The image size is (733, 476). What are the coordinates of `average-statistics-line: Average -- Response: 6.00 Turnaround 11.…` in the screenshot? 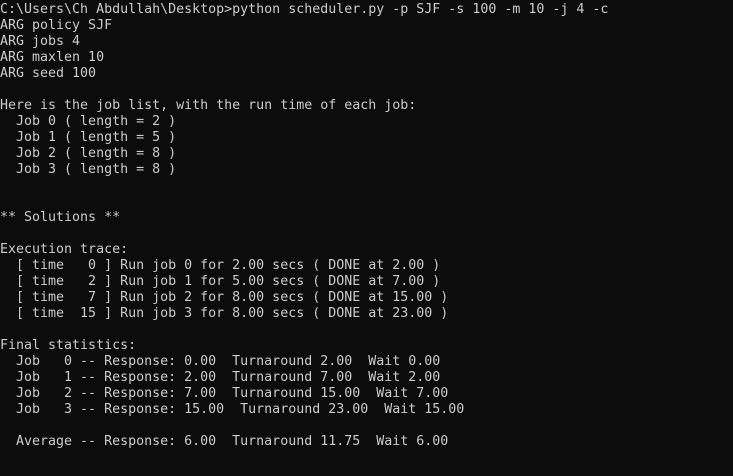 It's located at (224, 441).